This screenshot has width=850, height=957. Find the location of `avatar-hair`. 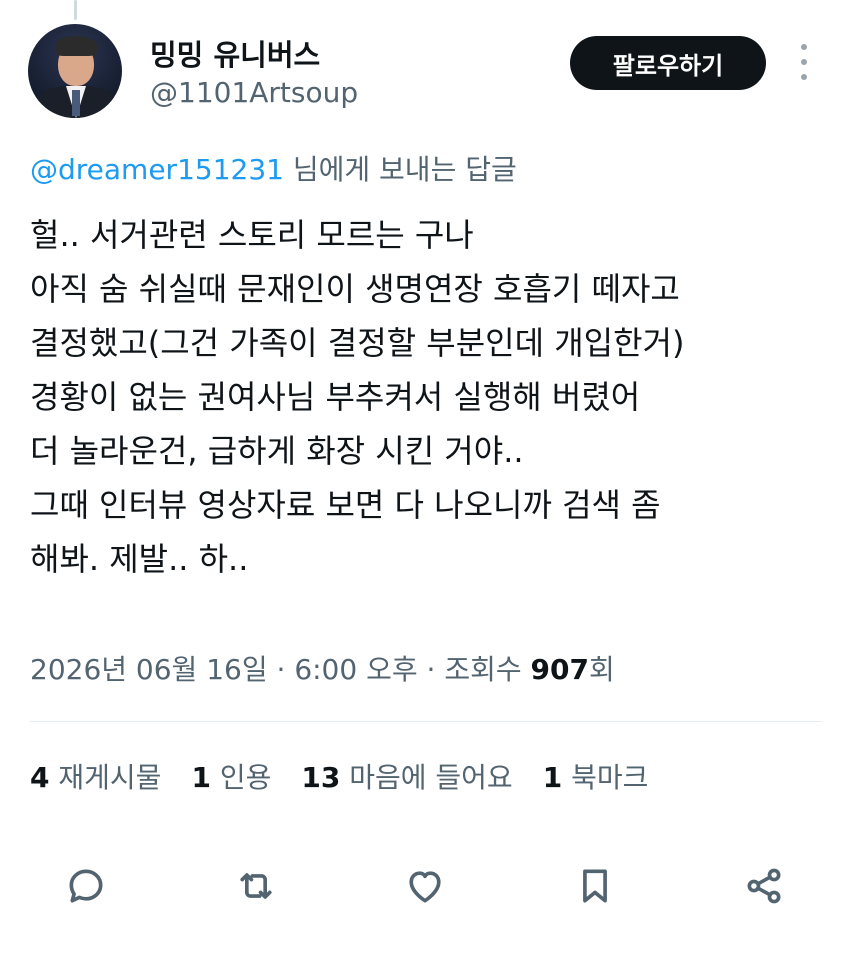

avatar-hair is located at coordinates (76, 46).